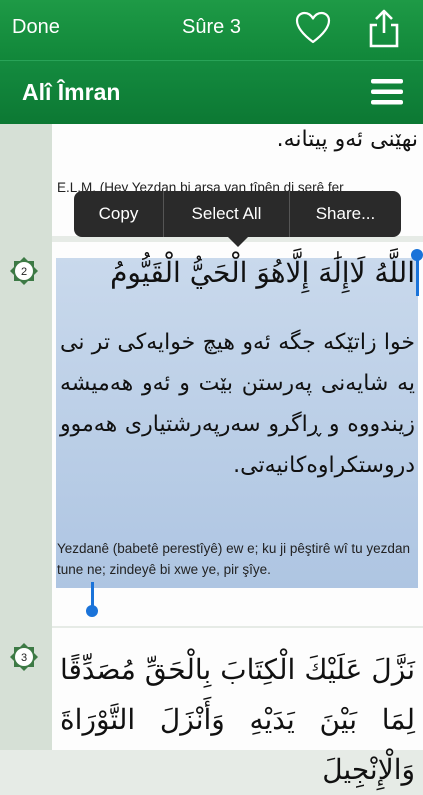 Image resolution: width=423 pixels, height=795 pixels. I want to click on heart-icon, so click(313, 28).